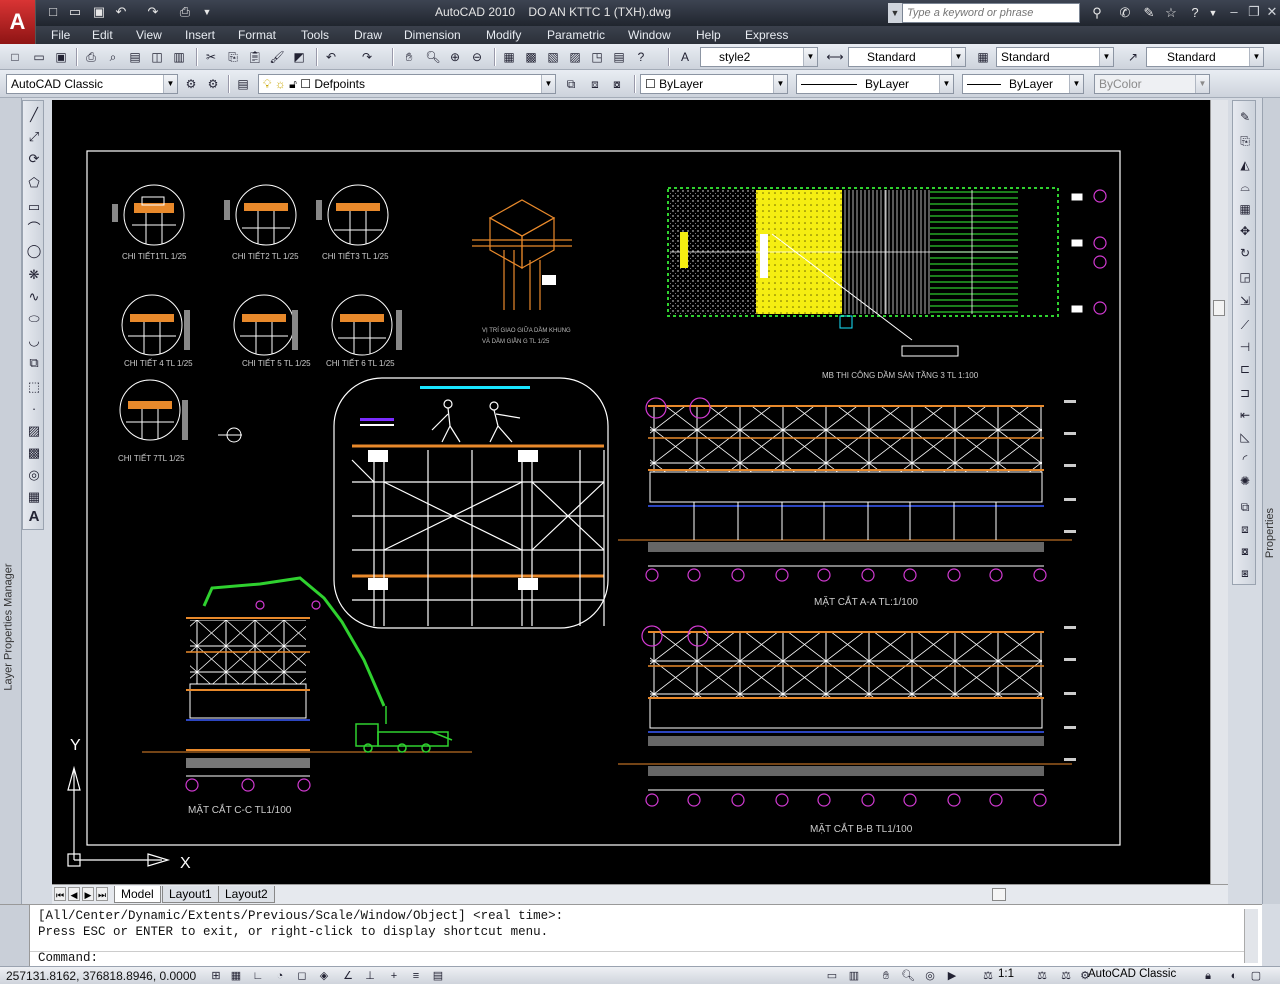 Image resolution: width=1280 pixels, height=984 pixels. I want to click on make-current-icon: ⧉, so click(571, 84).